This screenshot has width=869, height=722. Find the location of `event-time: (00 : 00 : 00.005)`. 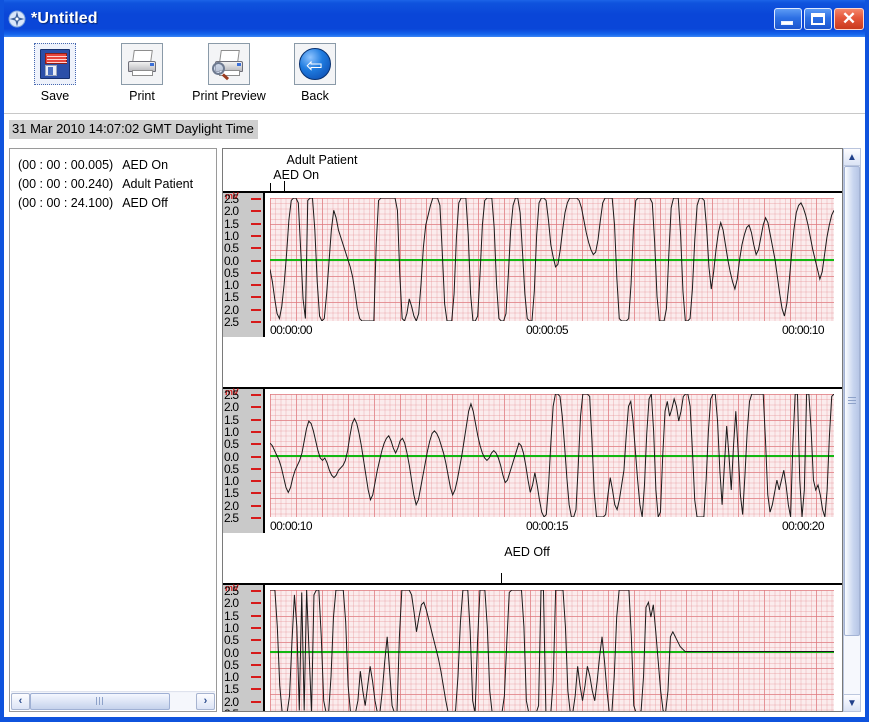

event-time: (00 : 00 : 00.005) is located at coordinates (66, 165).